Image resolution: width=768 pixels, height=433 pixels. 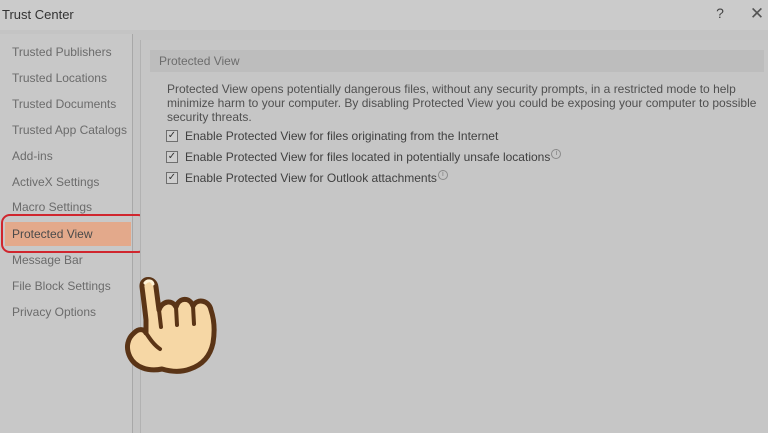 What do you see at coordinates (64, 104) in the screenshot?
I see `sidebar-item-trusted-documents: Trusted Documents` at bounding box center [64, 104].